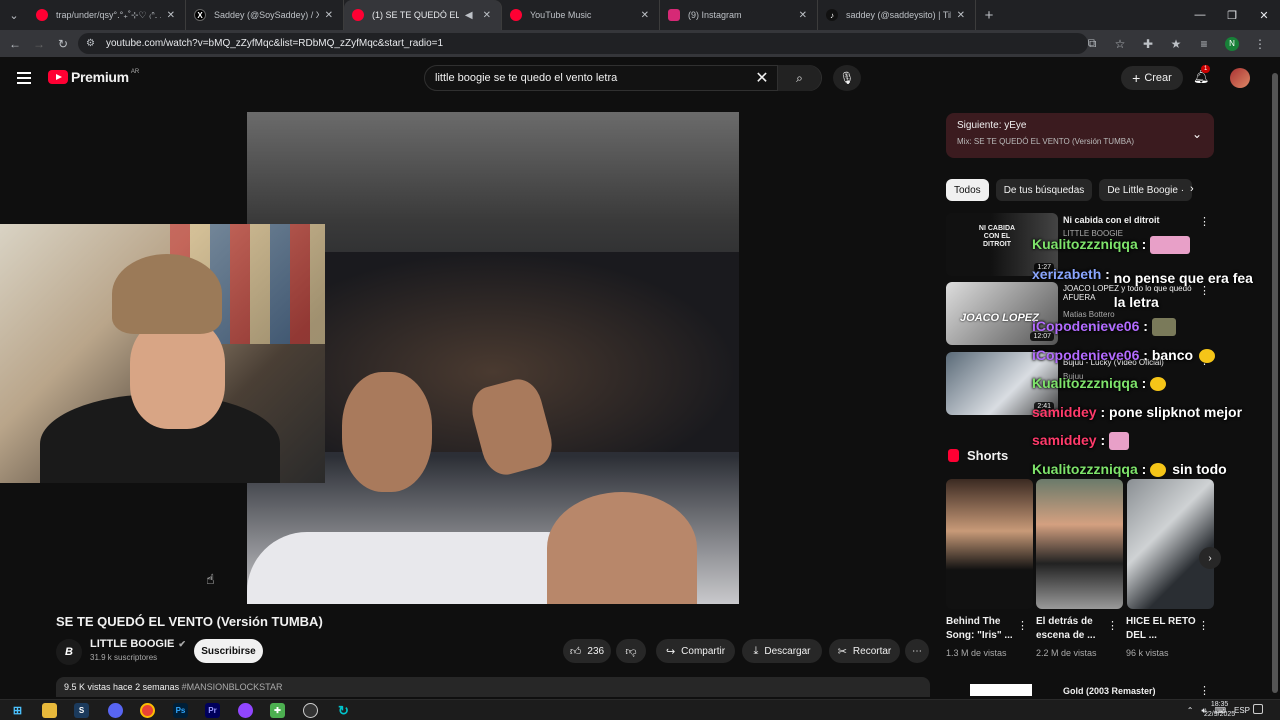 The image size is (1280, 720). I want to click on tray-overflow-icon: ⌃, so click(1190, 710).